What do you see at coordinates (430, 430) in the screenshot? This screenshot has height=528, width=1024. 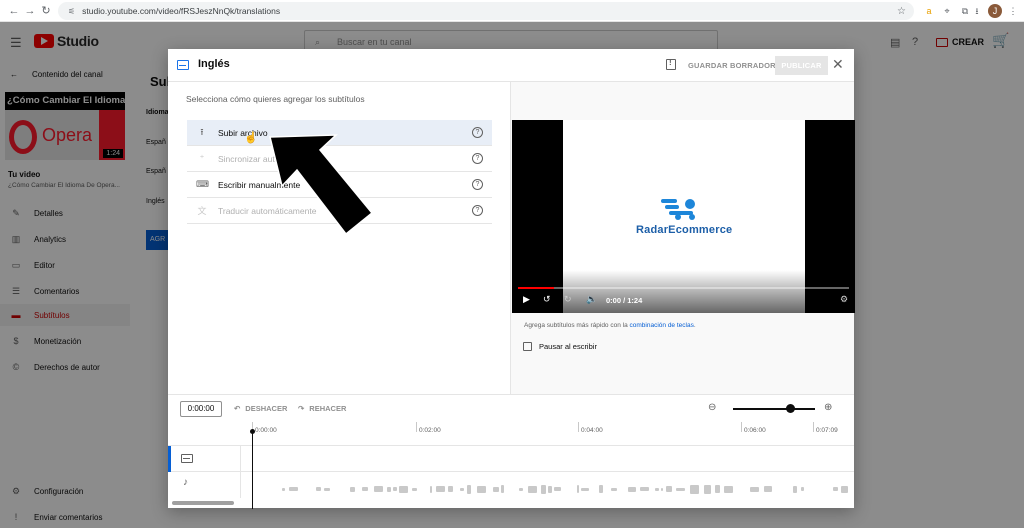 I see `tick-label: 0:02:00` at bounding box center [430, 430].